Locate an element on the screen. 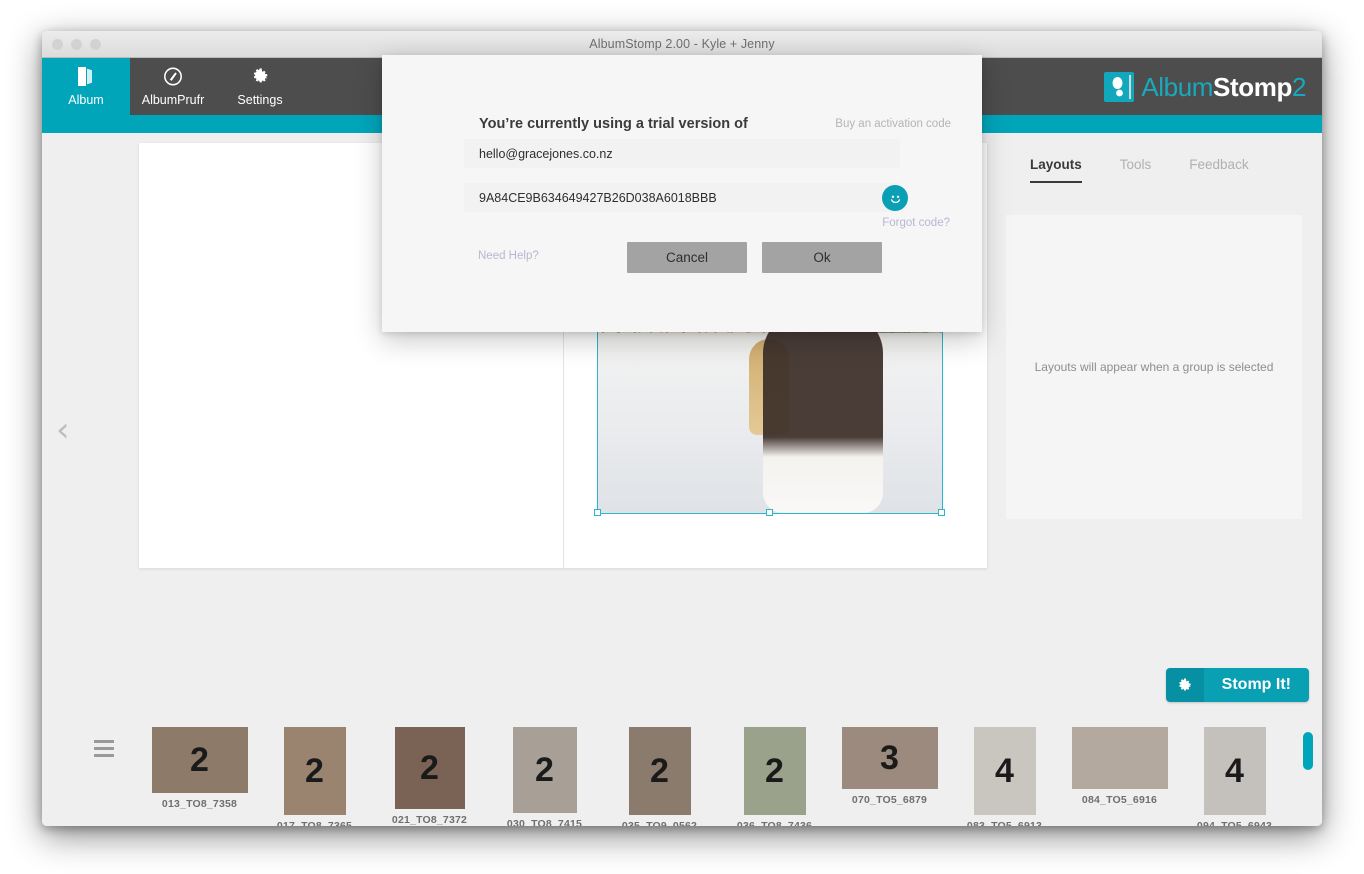  app-logo: AlbumStomp2 is located at coordinates (1205, 86).